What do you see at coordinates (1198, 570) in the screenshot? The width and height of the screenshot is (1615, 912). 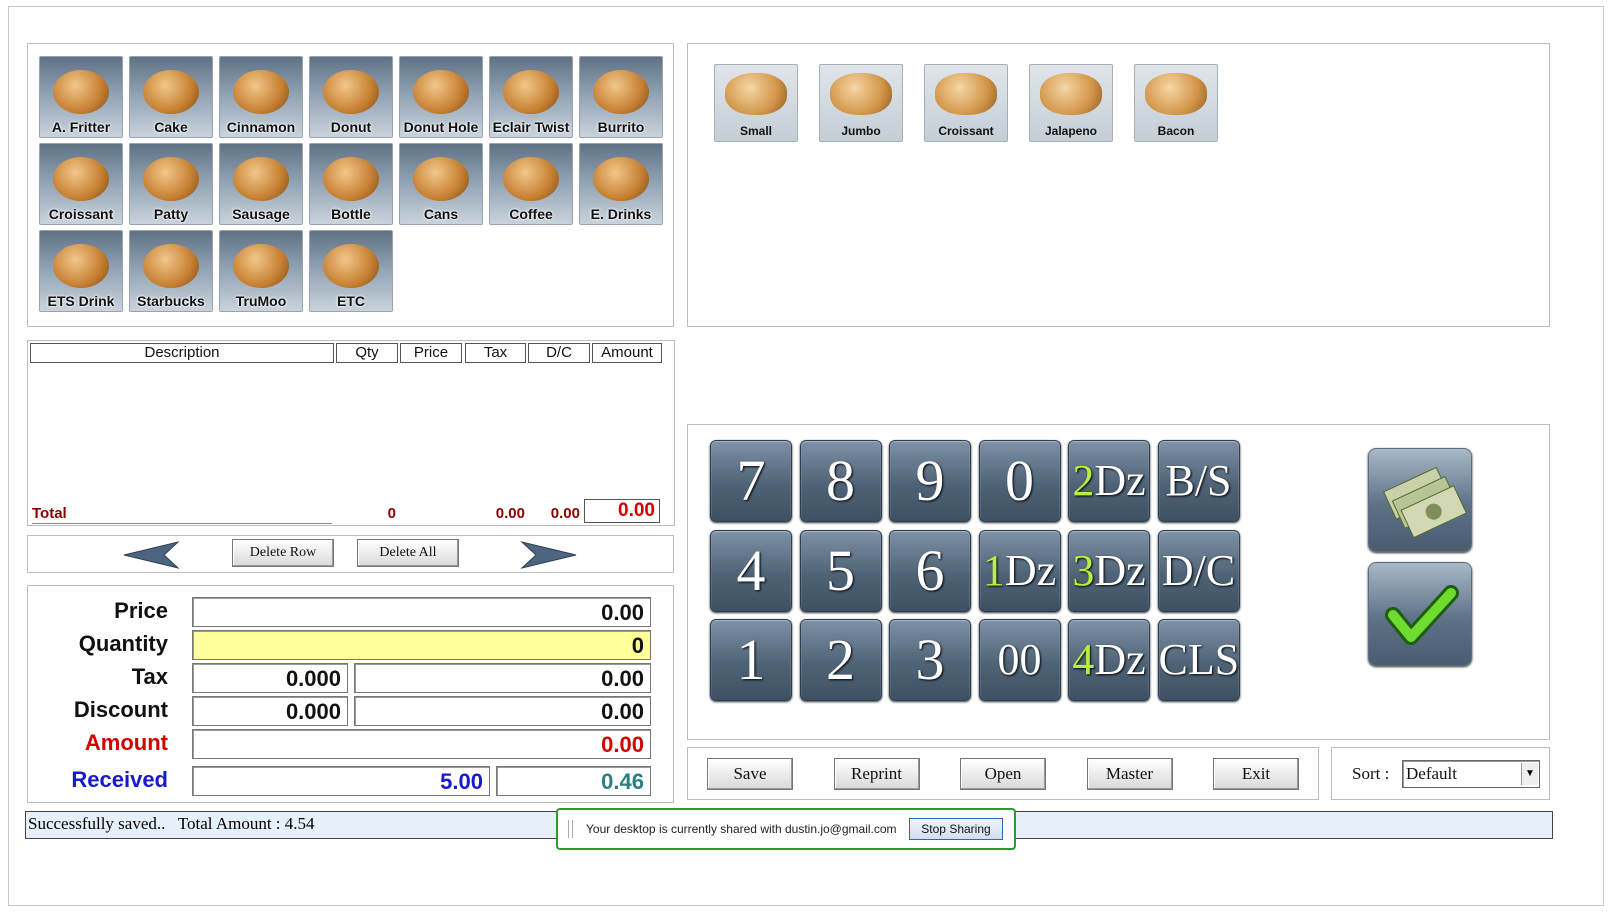 I see `keypad-key: D/C` at bounding box center [1198, 570].